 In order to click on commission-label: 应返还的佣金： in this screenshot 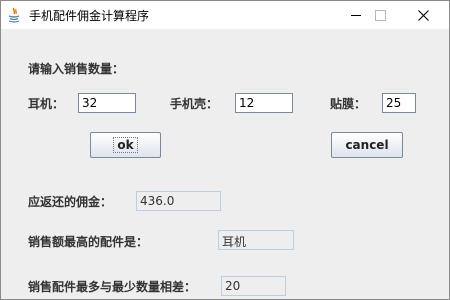, I will do `click(70, 202)`.